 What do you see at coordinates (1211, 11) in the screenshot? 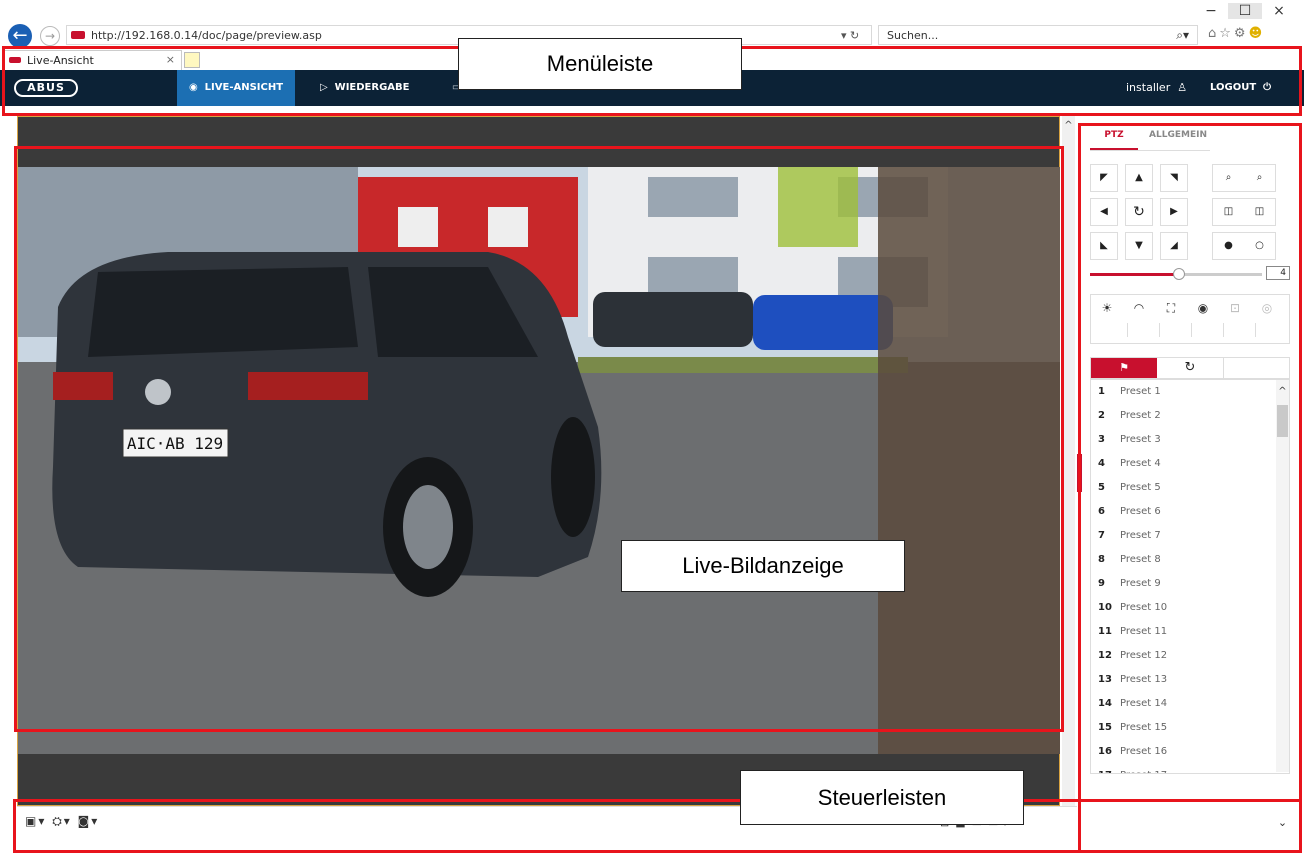
I see `minimize-button: −` at bounding box center [1211, 11].